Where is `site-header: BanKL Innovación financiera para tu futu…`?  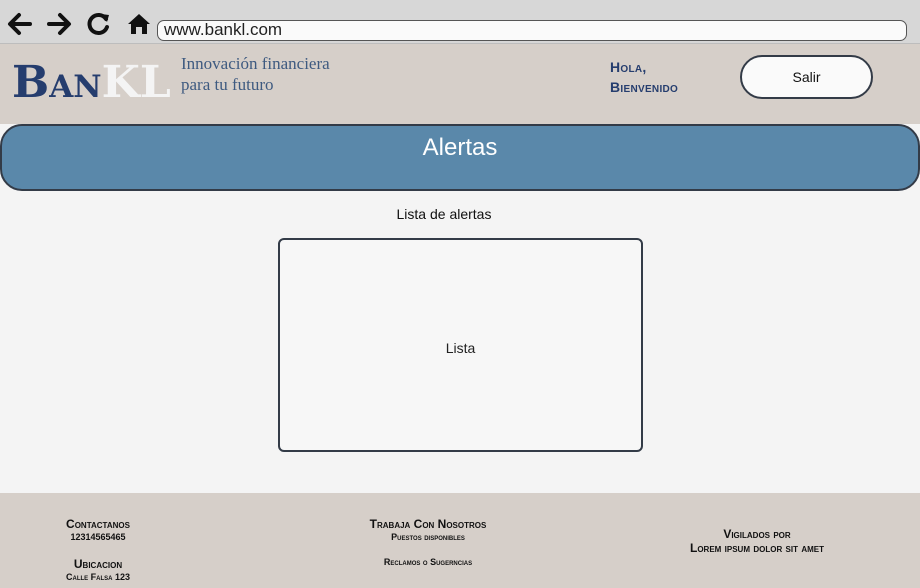 site-header: BanKL Innovación financiera para tu futu… is located at coordinates (460, 84).